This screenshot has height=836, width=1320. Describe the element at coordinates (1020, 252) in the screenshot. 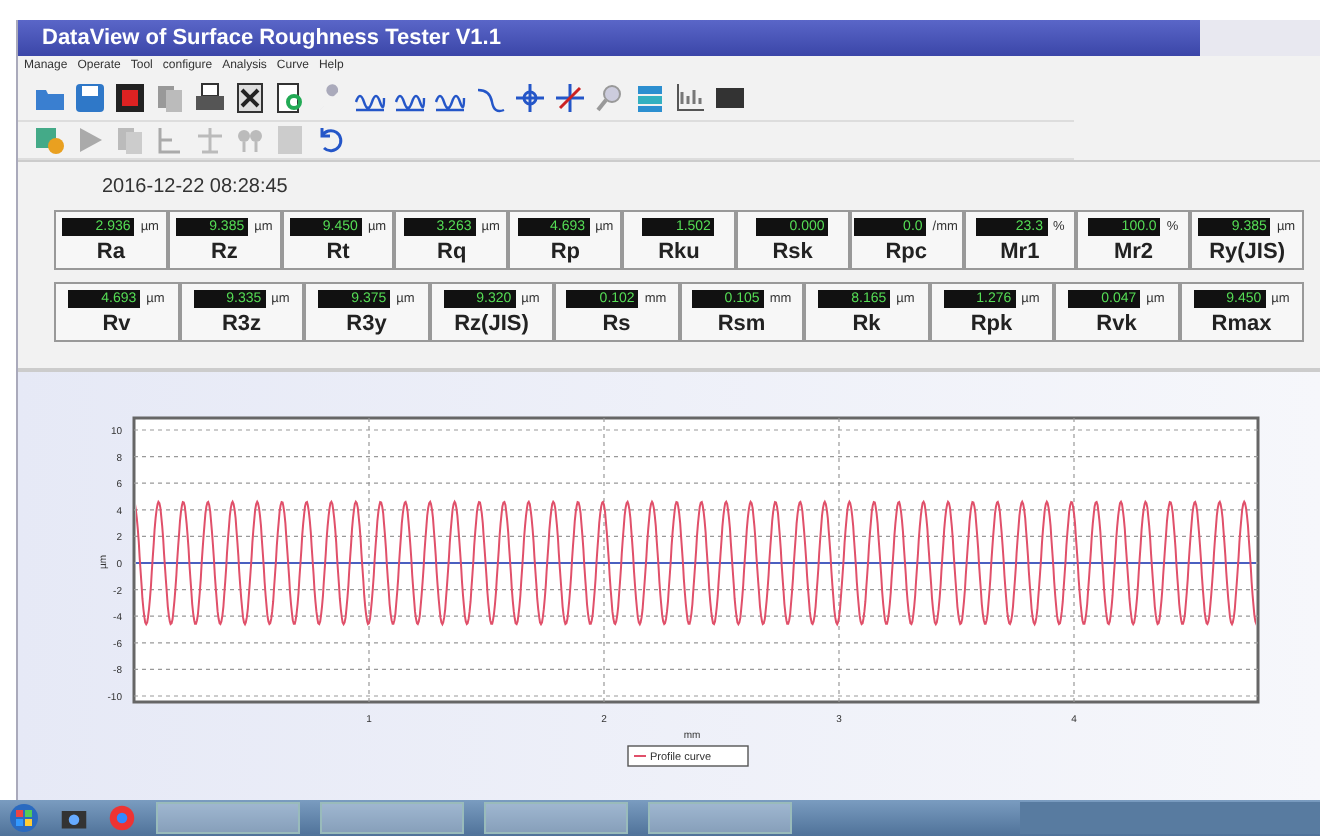

I see `parameter-label: Mr1` at that location.